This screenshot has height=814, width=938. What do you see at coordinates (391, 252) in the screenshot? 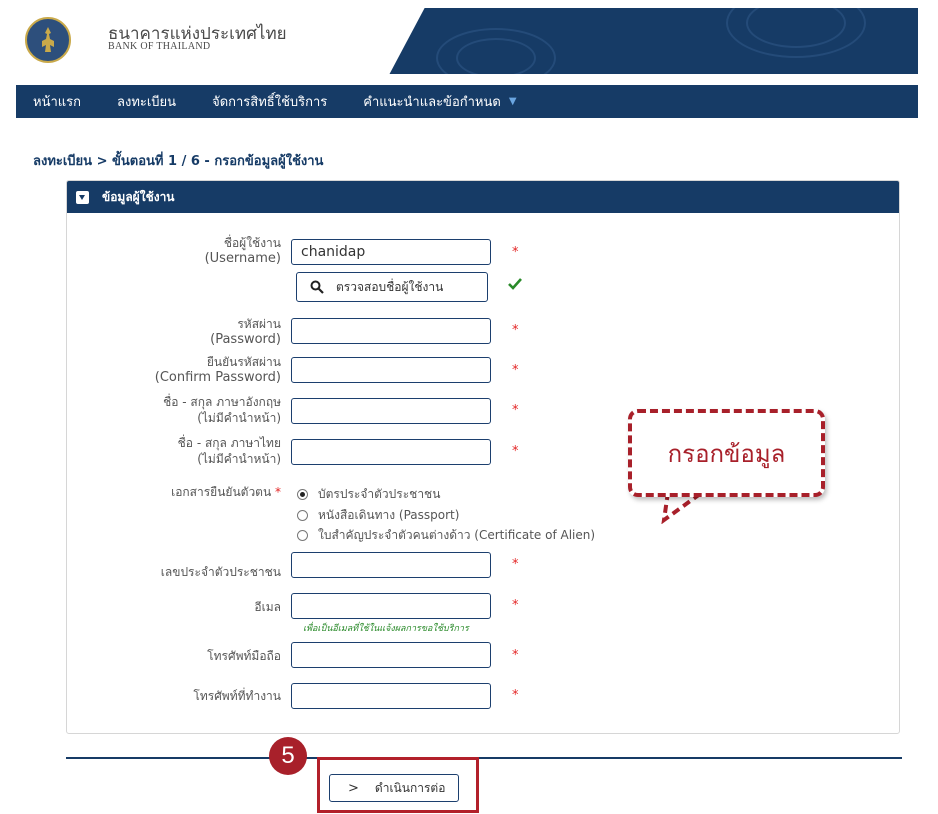
I see `username-input: chanidap` at bounding box center [391, 252].